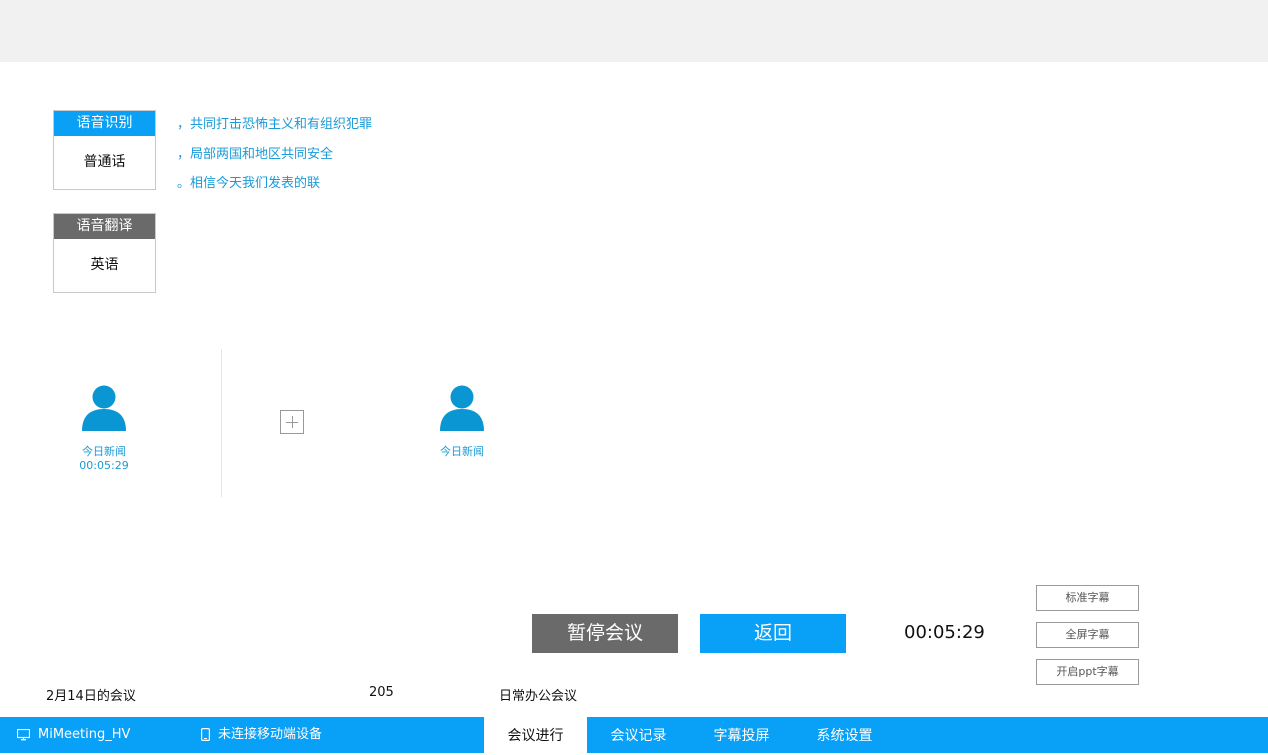  What do you see at coordinates (221, 423) in the screenshot?
I see `participant-divider` at bounding box center [221, 423].